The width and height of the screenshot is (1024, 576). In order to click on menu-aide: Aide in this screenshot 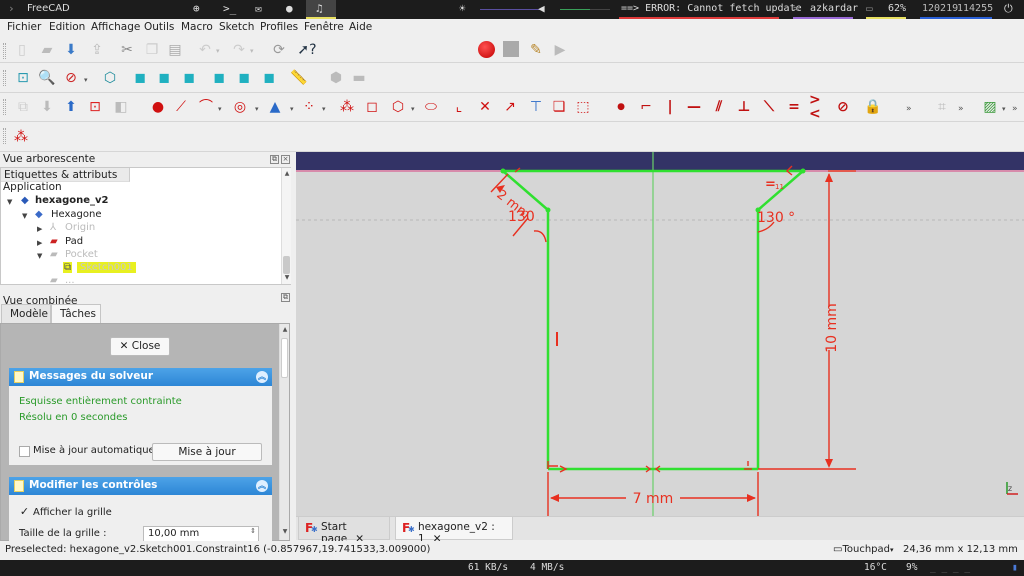, I will do `click(360, 27)`.